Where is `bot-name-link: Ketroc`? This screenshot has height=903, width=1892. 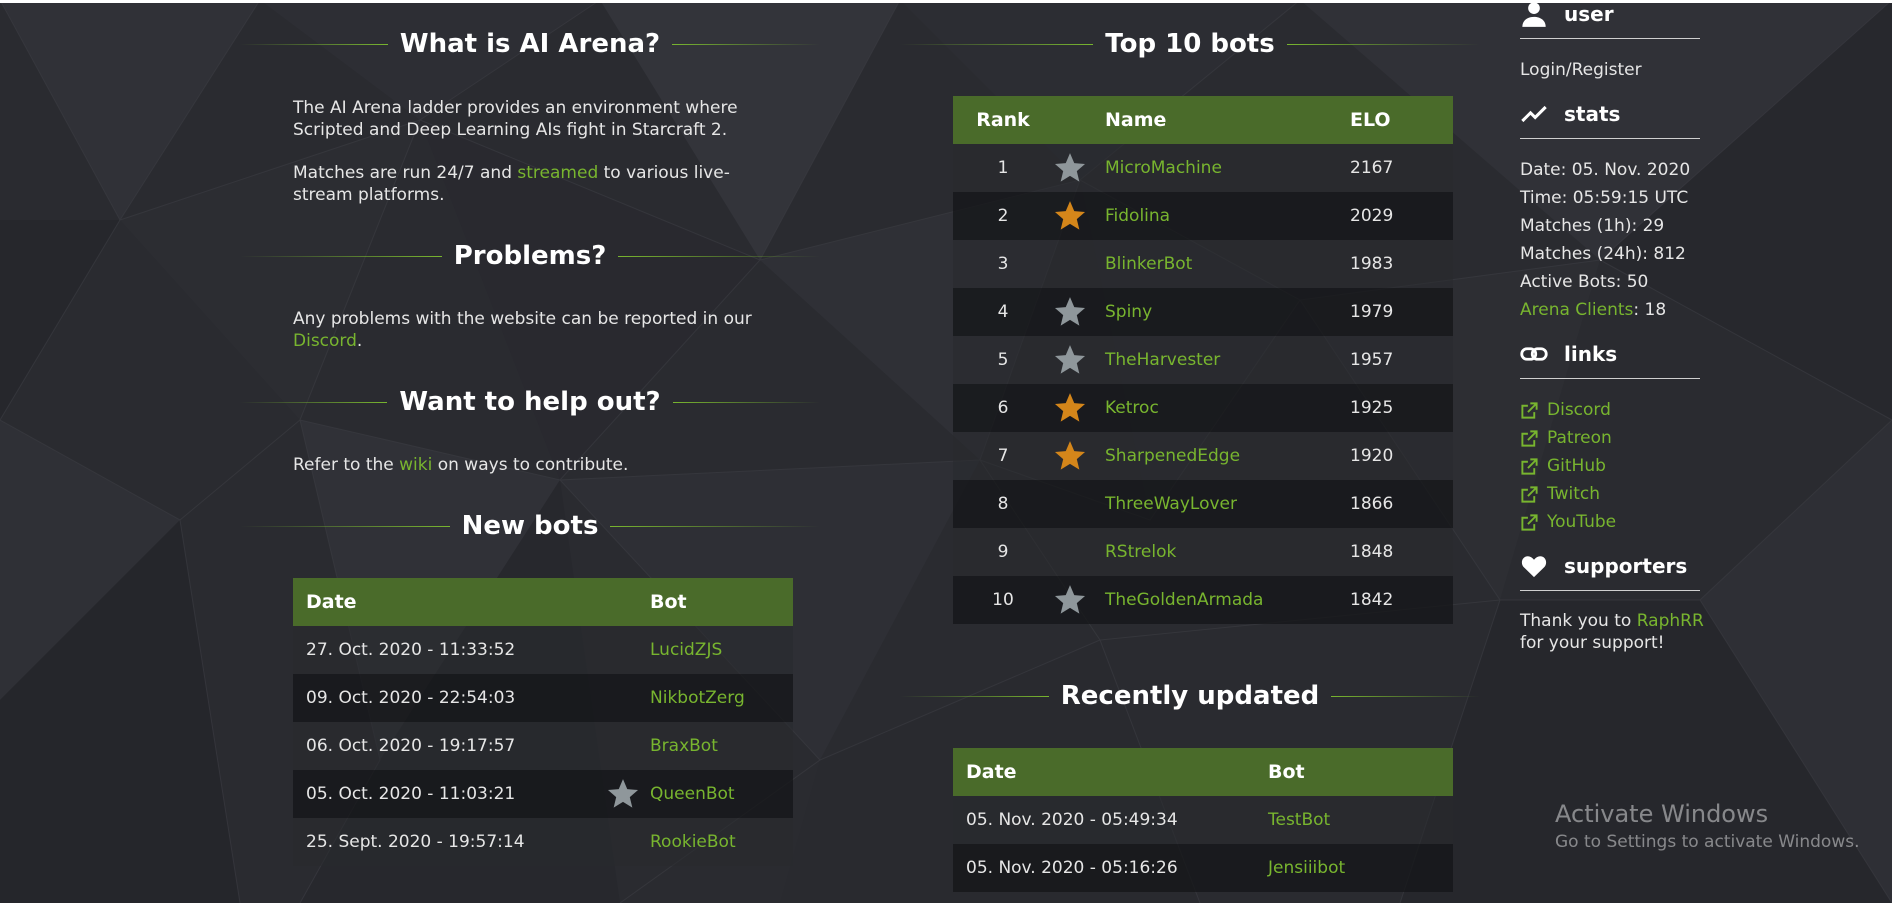 bot-name-link: Ketroc is located at coordinates (1132, 408).